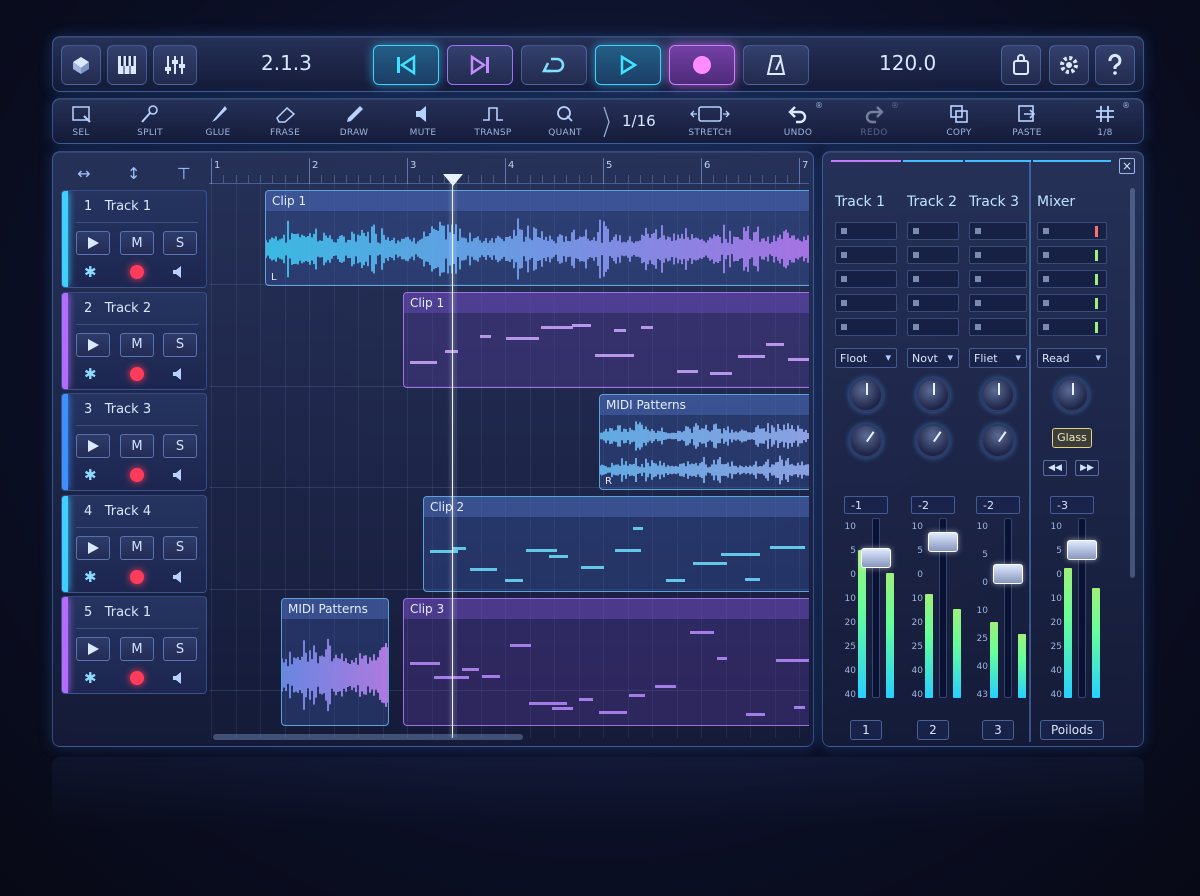  What do you see at coordinates (1072, 438) in the screenshot?
I see `fx-preset-button: Glass` at bounding box center [1072, 438].